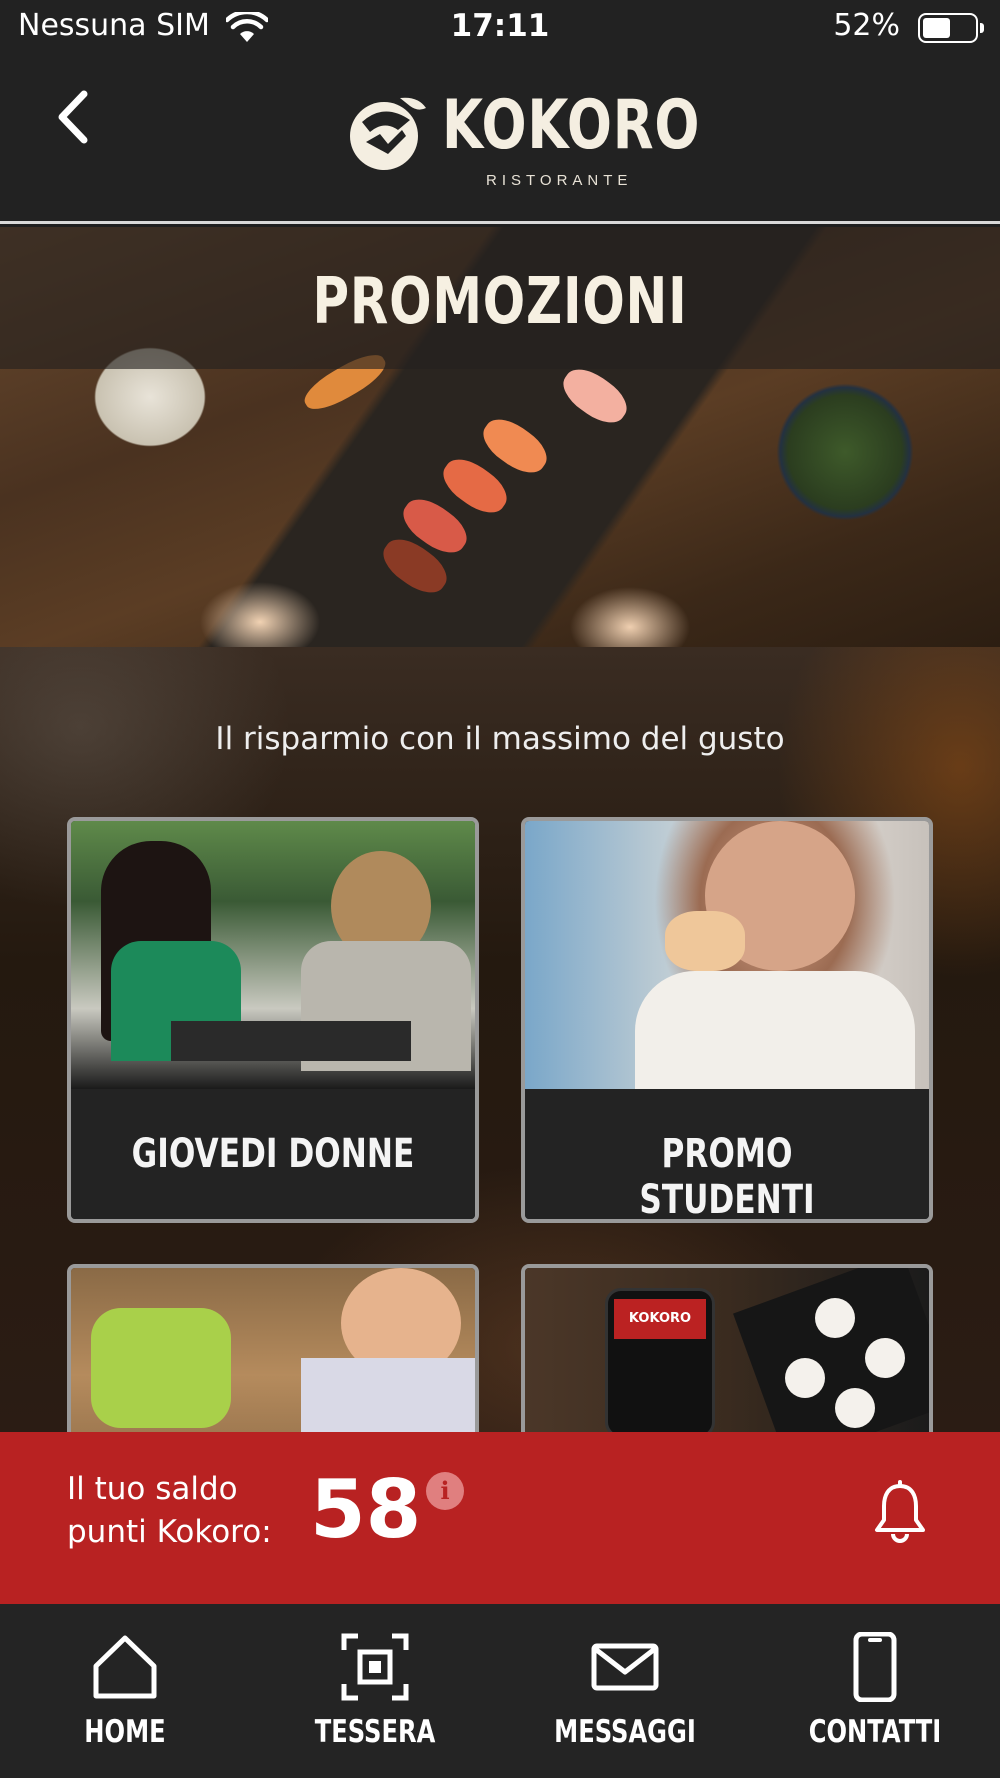 The width and height of the screenshot is (1000, 1778). I want to click on tab-home: HOME, so click(125, 1691).